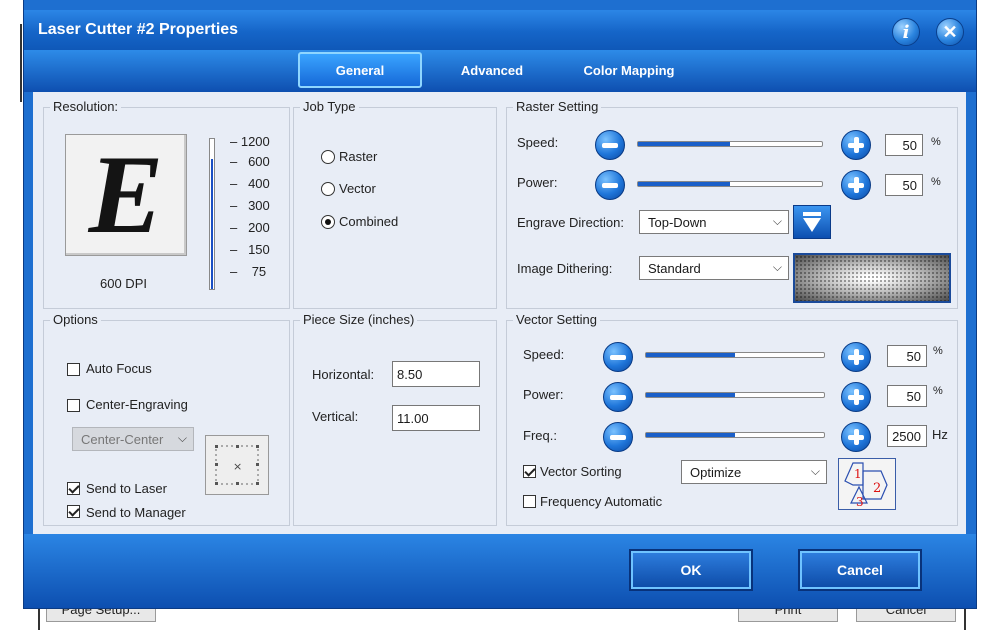 This screenshot has height=630, width=1004. Describe the element at coordinates (73, 369) in the screenshot. I see `auto-focus-checkbox` at that location.